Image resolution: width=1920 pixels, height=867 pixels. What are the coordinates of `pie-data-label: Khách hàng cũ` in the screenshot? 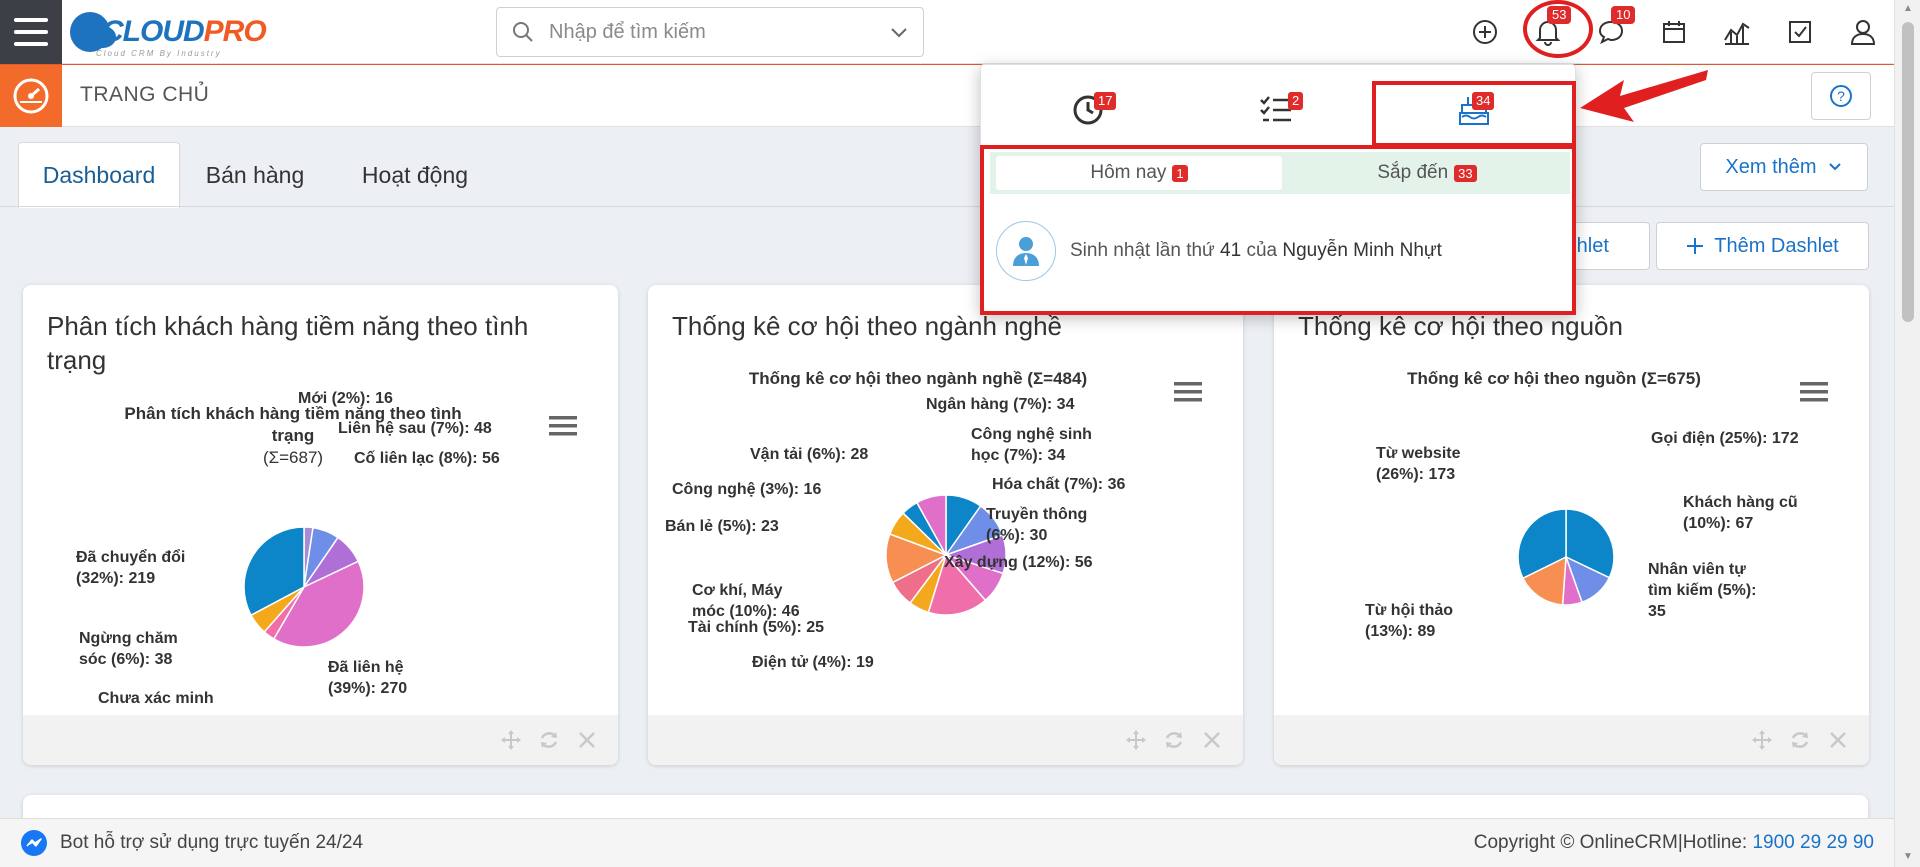 It's located at (1740, 502).